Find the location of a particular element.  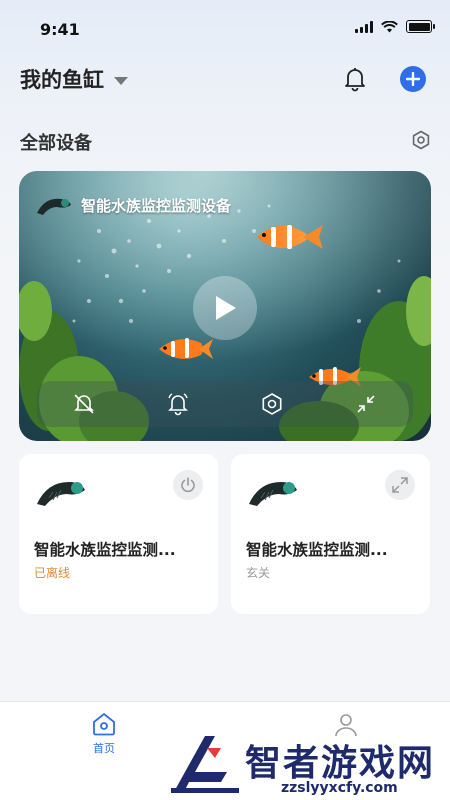

collapse-icon is located at coordinates (366, 404).